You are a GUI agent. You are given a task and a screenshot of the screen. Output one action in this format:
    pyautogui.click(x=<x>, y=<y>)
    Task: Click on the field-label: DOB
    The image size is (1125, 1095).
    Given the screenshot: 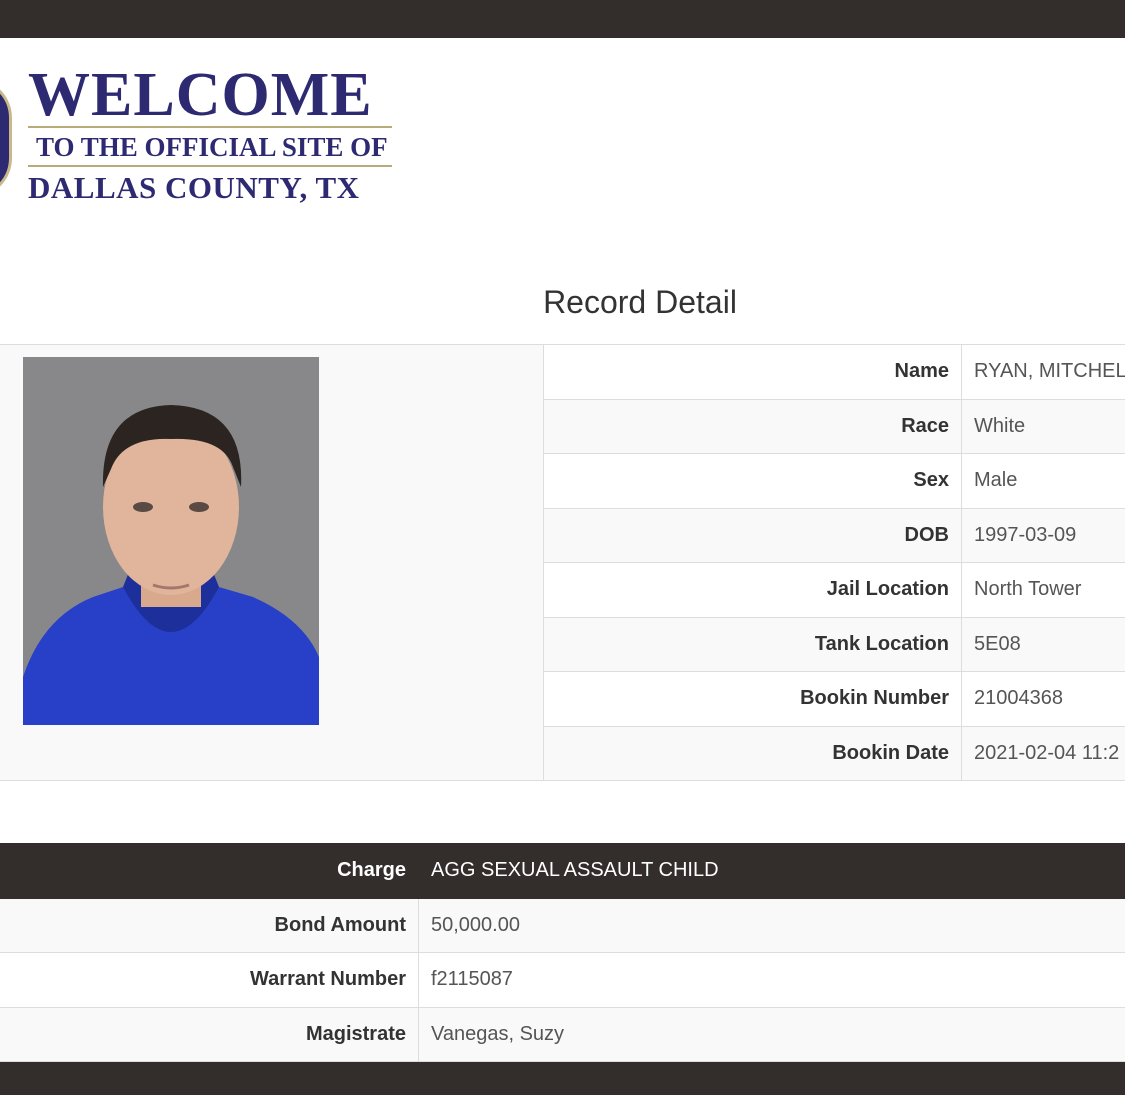 What is the action you would take?
    pyautogui.click(x=752, y=535)
    